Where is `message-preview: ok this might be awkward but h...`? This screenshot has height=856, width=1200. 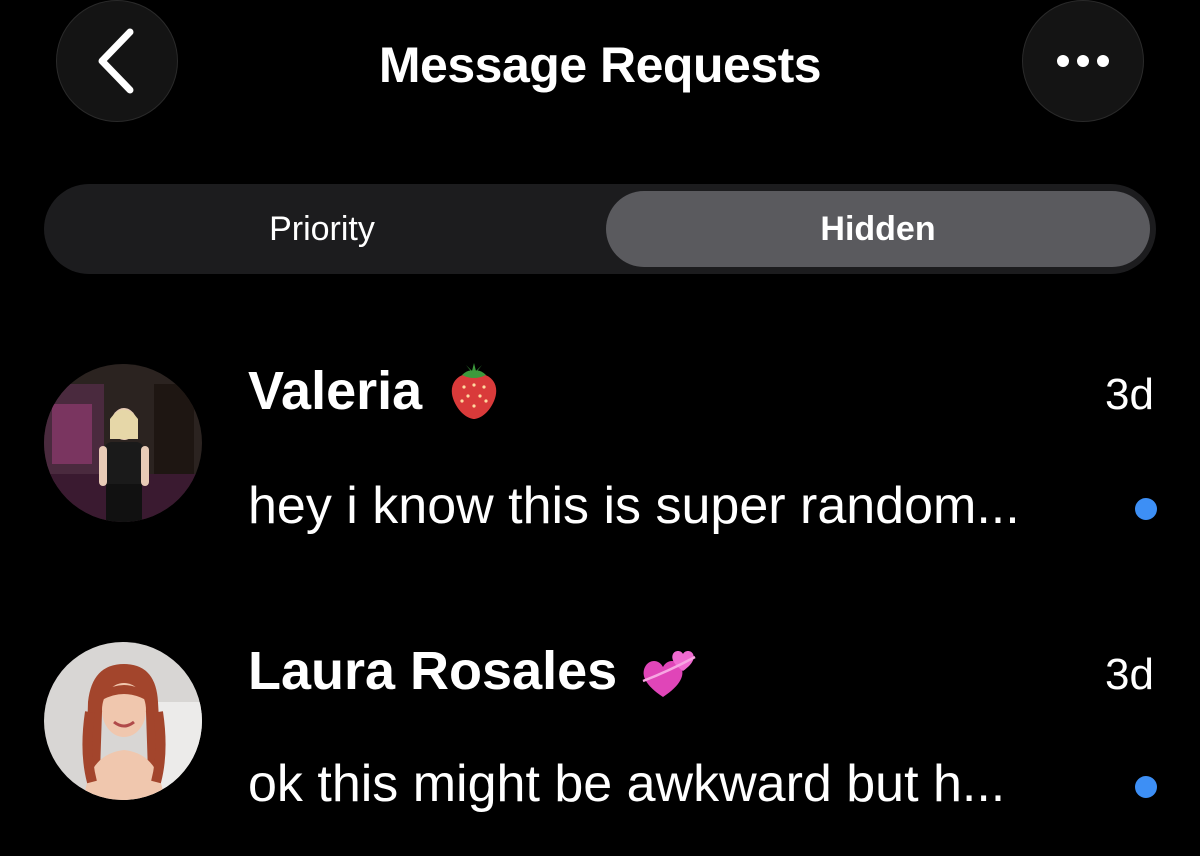
message-preview: ok this might be awkward but h... is located at coordinates (627, 784).